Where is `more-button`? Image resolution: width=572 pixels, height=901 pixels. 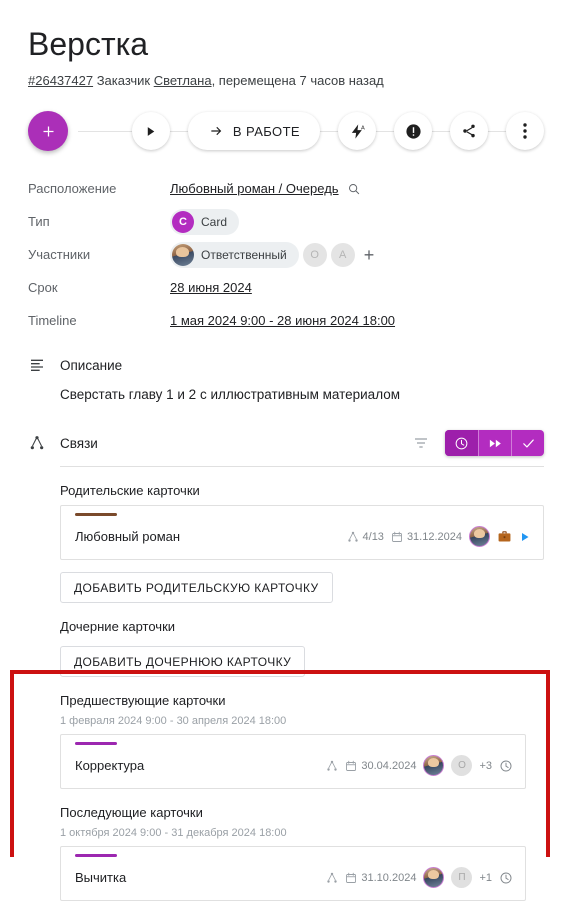
more-button is located at coordinates (525, 131).